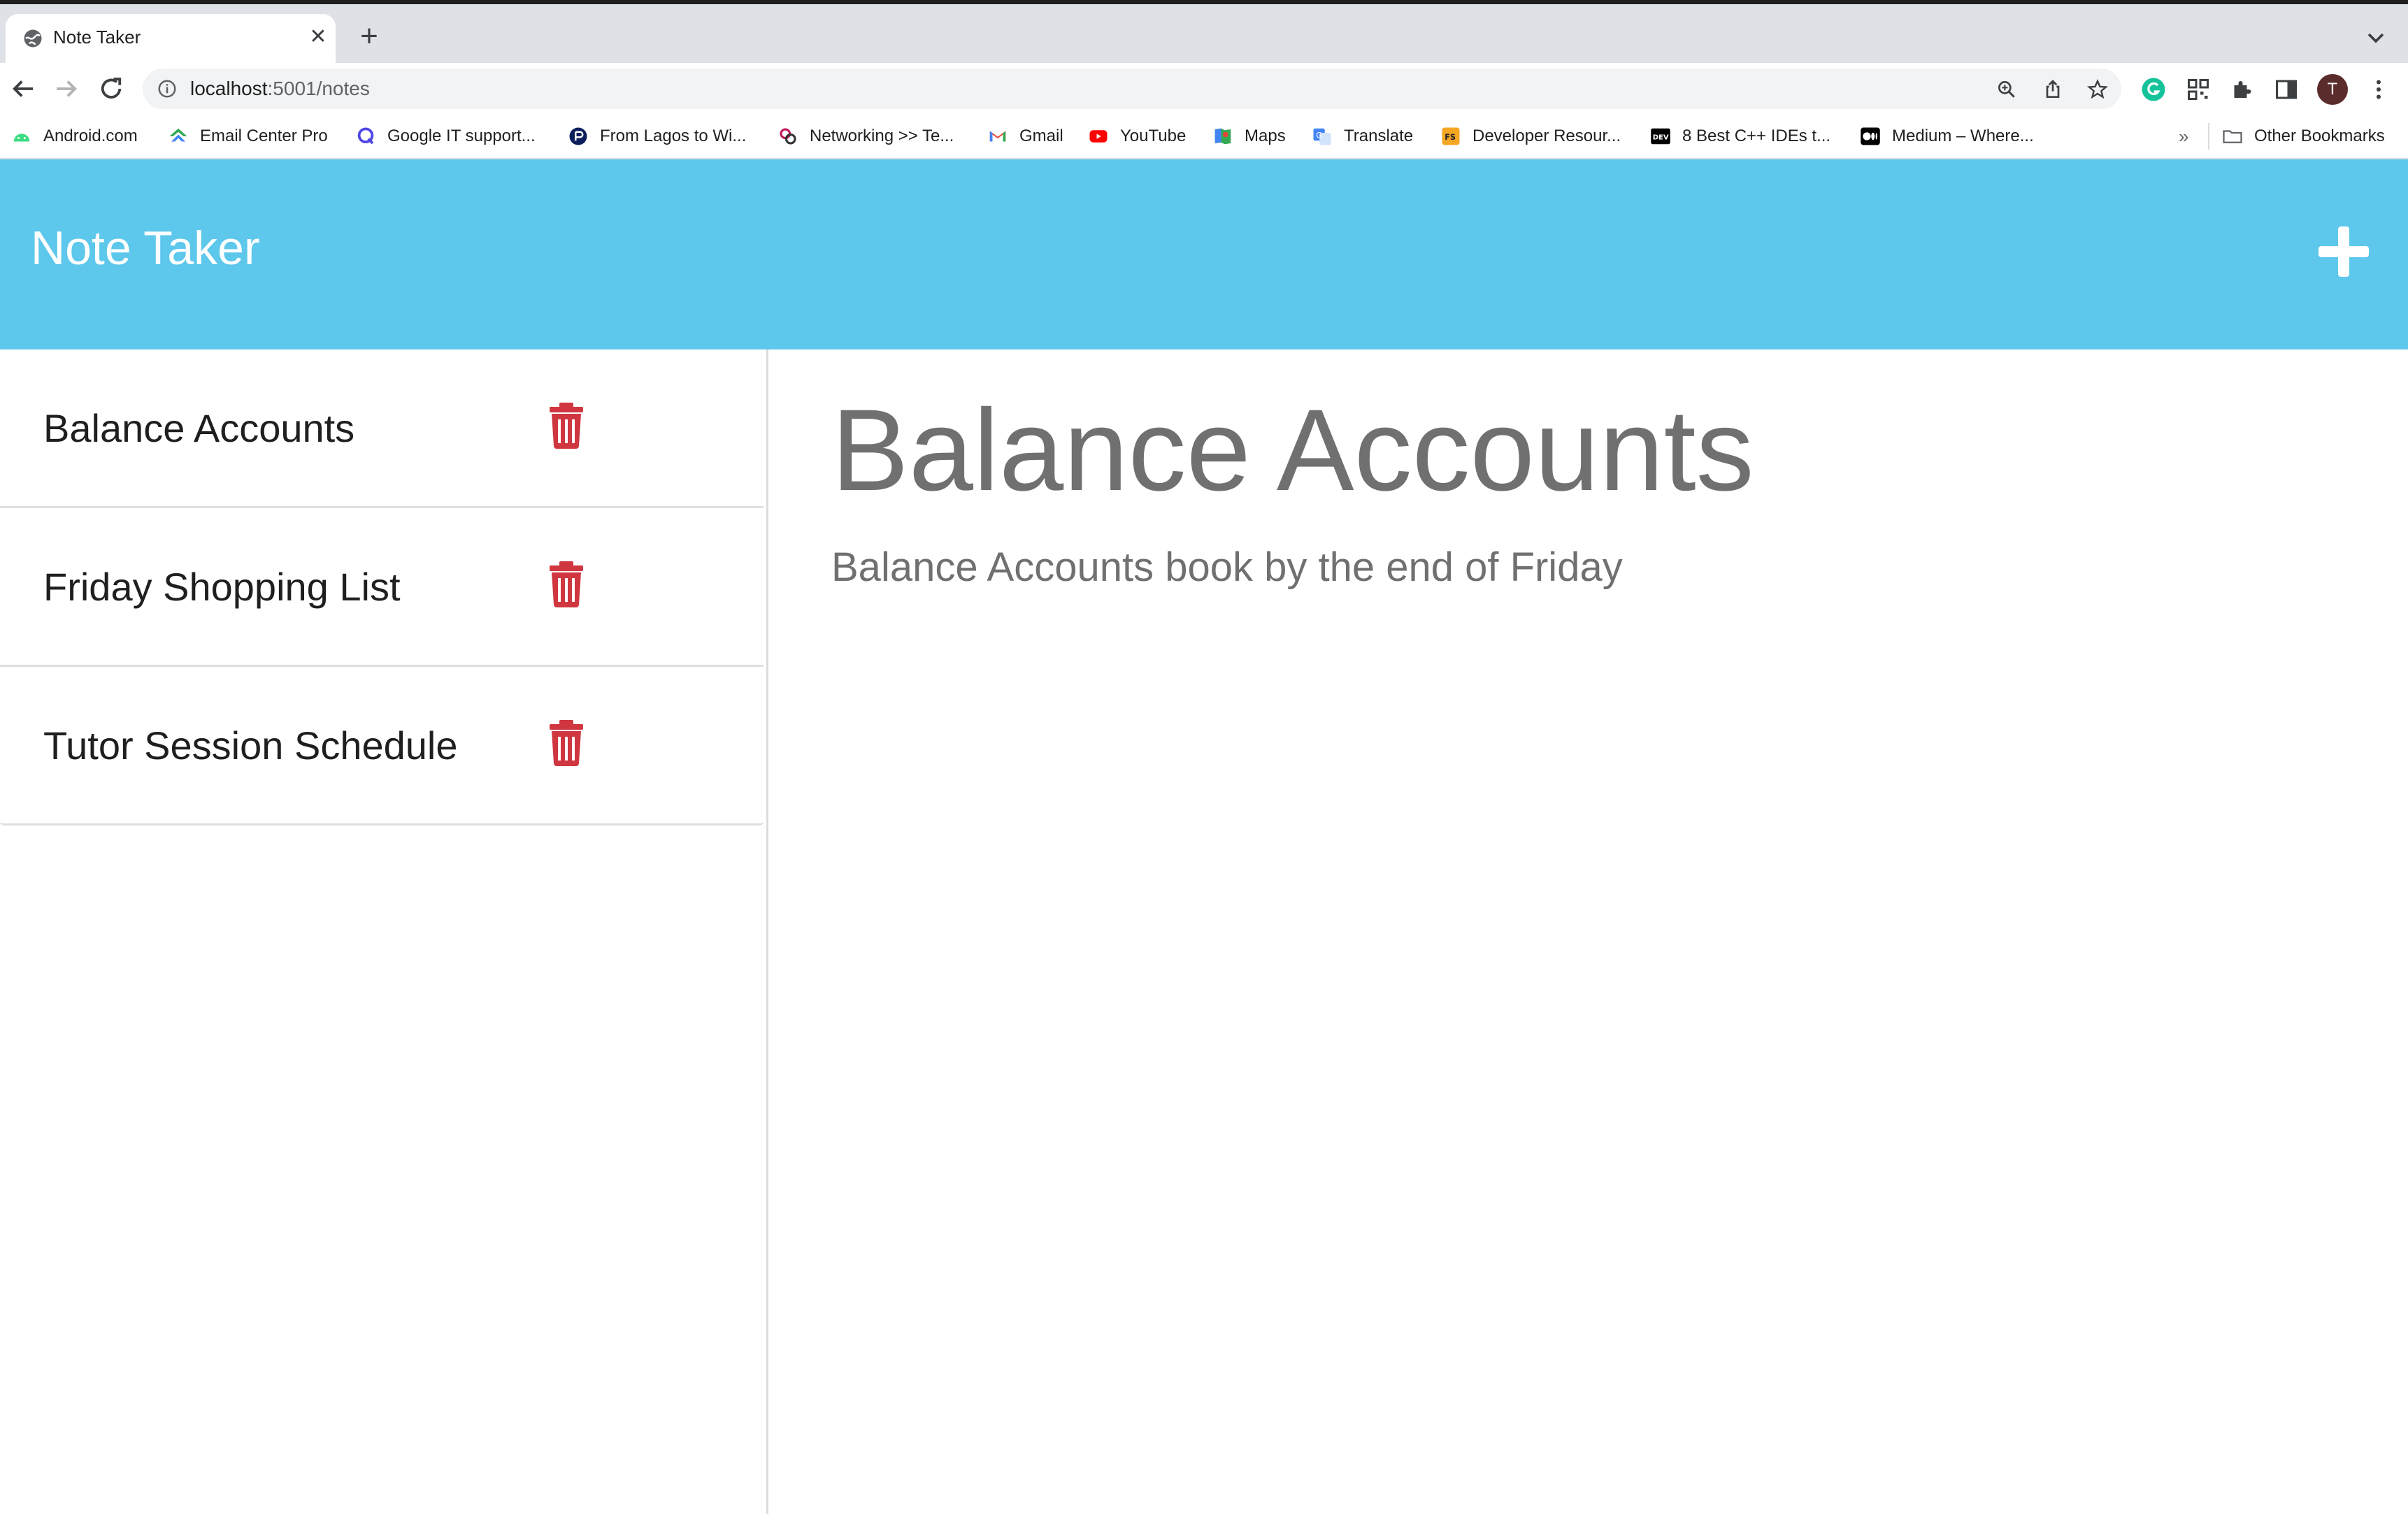 This screenshot has width=2408, height=1514. I want to click on bookmark-android: Android.com, so click(74, 136).